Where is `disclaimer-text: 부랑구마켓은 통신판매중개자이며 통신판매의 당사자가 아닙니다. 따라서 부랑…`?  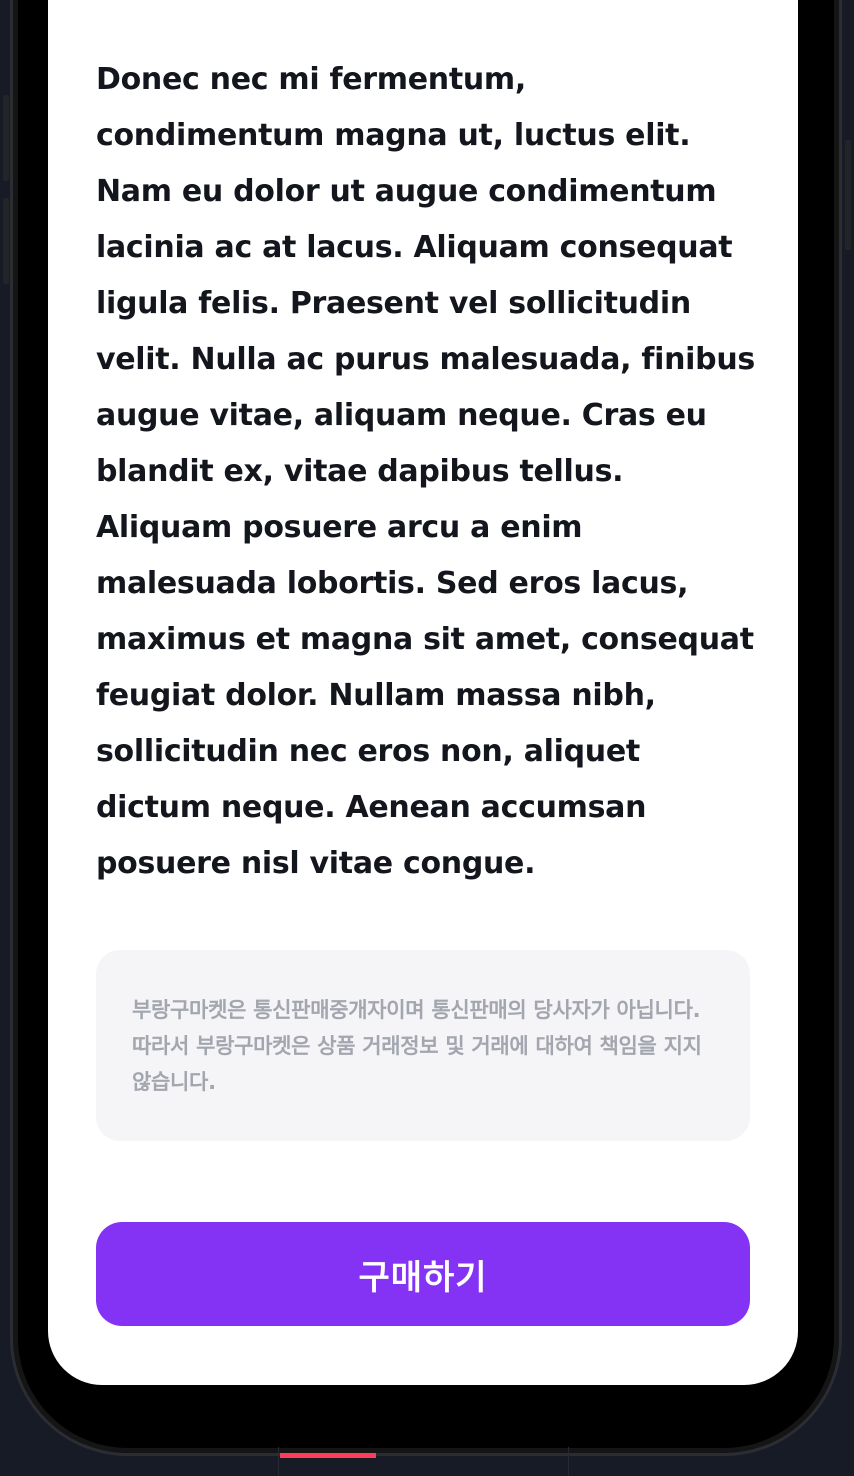
disclaimer-text: 부랑구마켓은 통신판매중개자이며 통신판매의 당사자가 아닙니다. 따라서 부랑… is located at coordinates (417, 1046).